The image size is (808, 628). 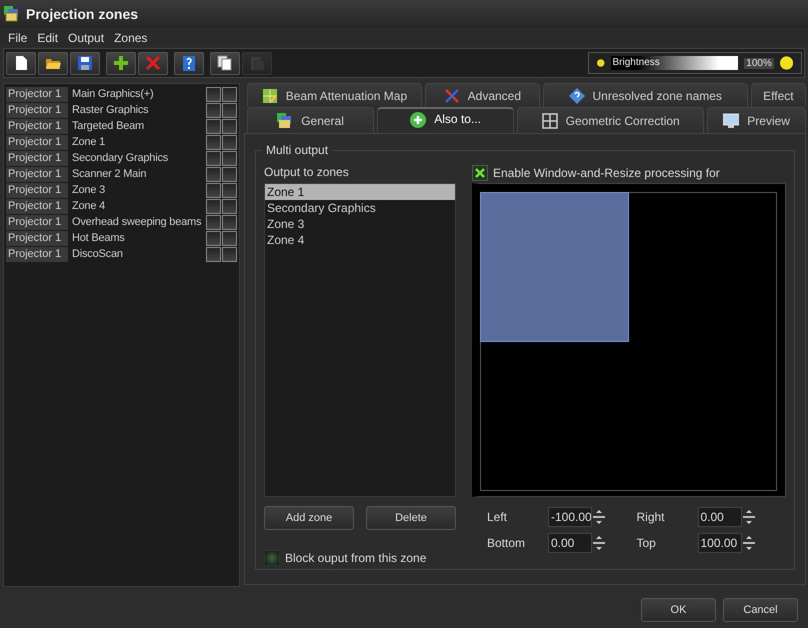 I want to click on list-label: Output to zones, so click(x=307, y=172).